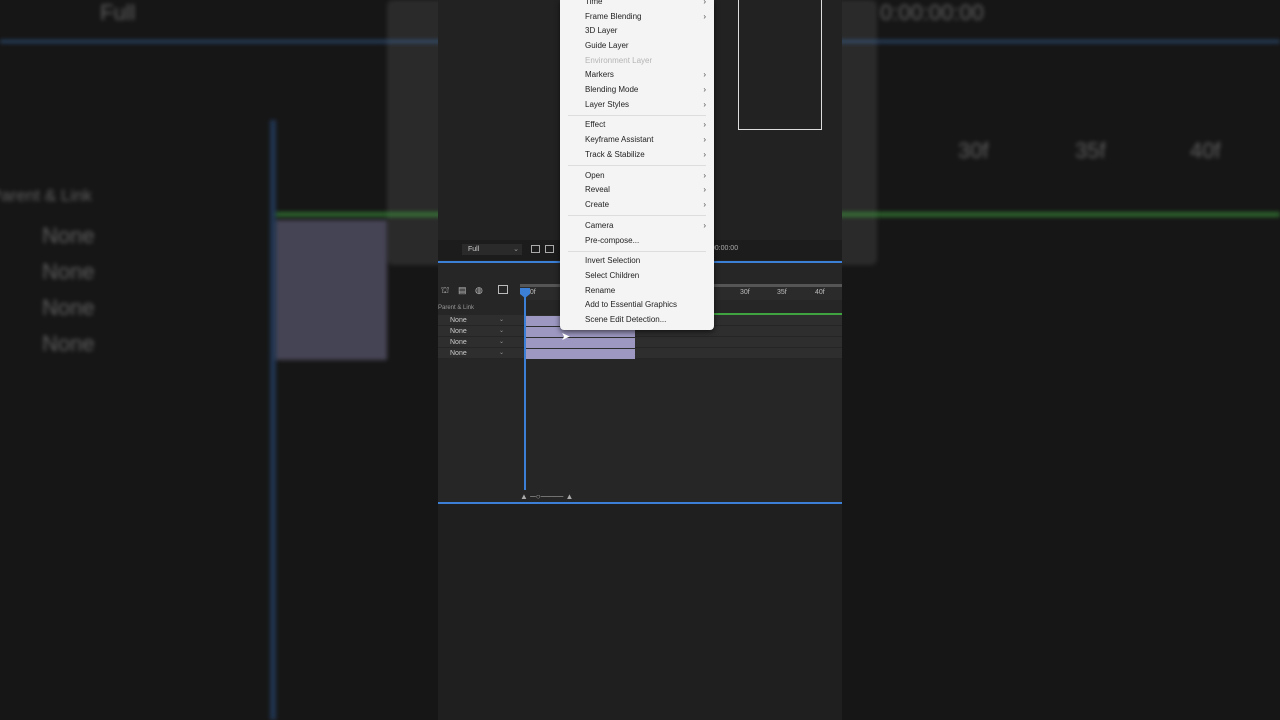 Image resolution: width=1280 pixels, height=720 pixels. Describe the element at coordinates (566, 337) in the screenshot. I see `mouse-cursor: ➤` at that location.